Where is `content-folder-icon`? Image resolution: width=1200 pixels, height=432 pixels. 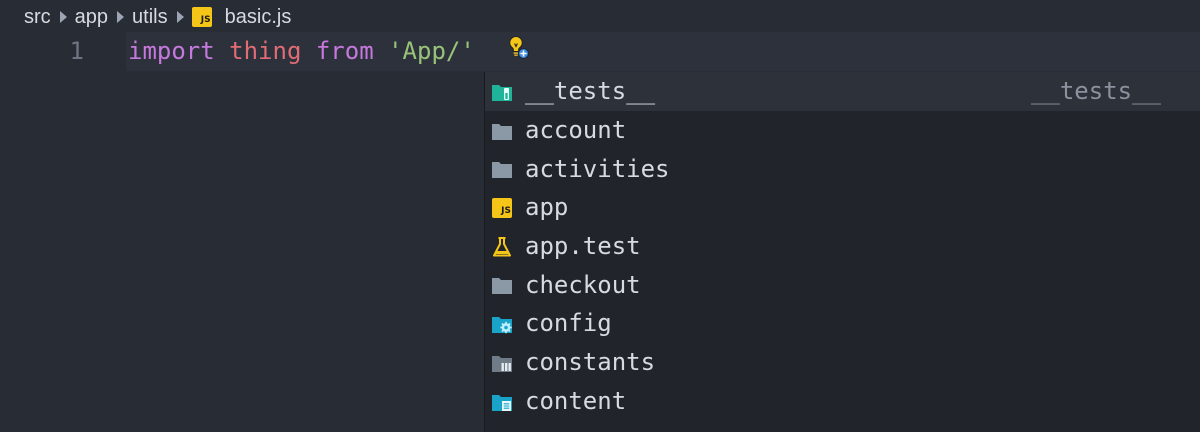
content-folder-icon is located at coordinates (502, 402).